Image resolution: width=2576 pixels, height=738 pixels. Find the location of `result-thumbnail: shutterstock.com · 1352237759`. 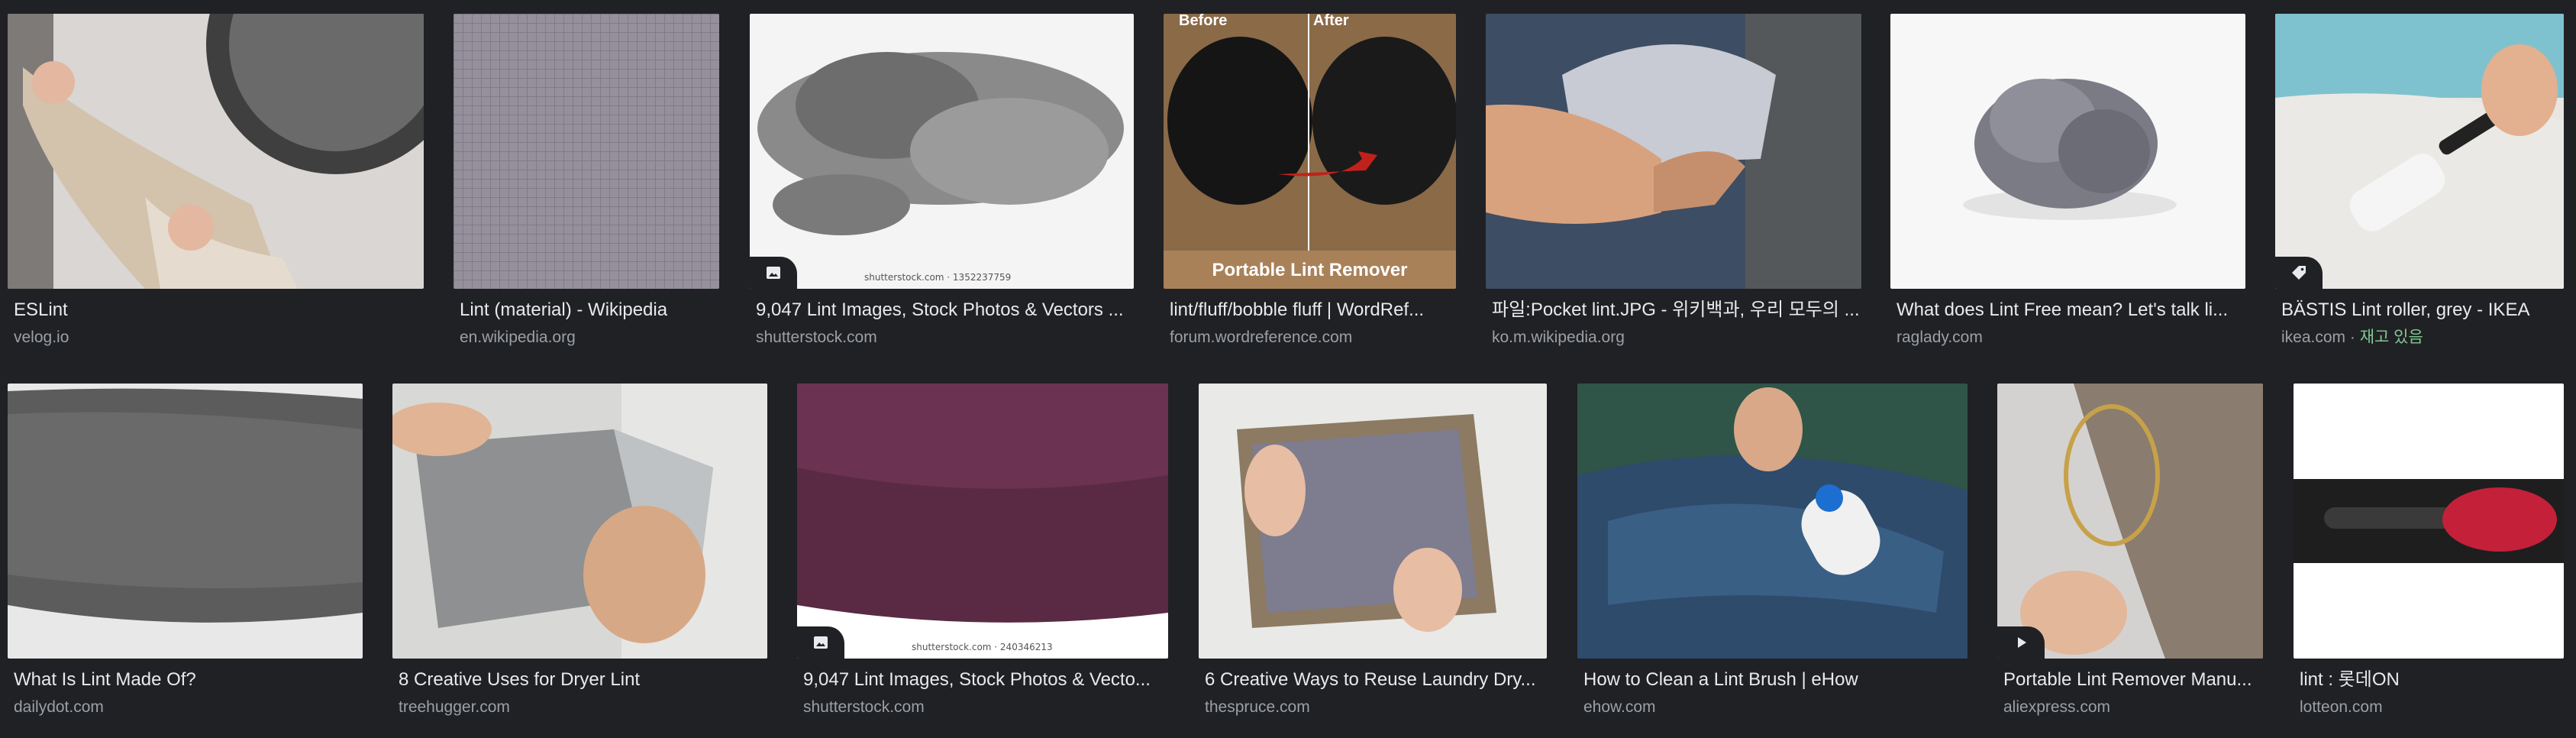

result-thumbnail: shutterstock.com · 1352237759 is located at coordinates (942, 151).